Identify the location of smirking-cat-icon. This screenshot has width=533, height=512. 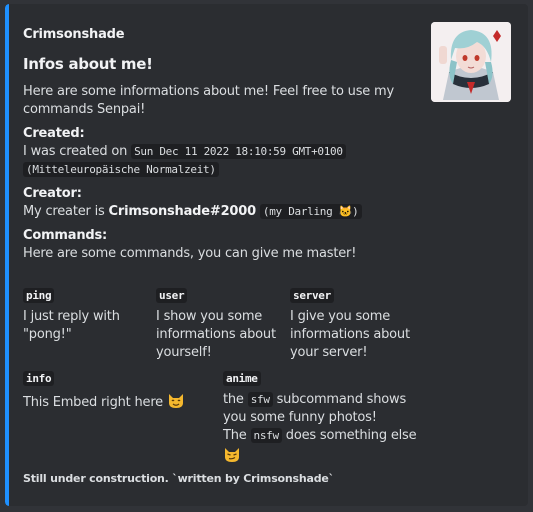
(232, 457).